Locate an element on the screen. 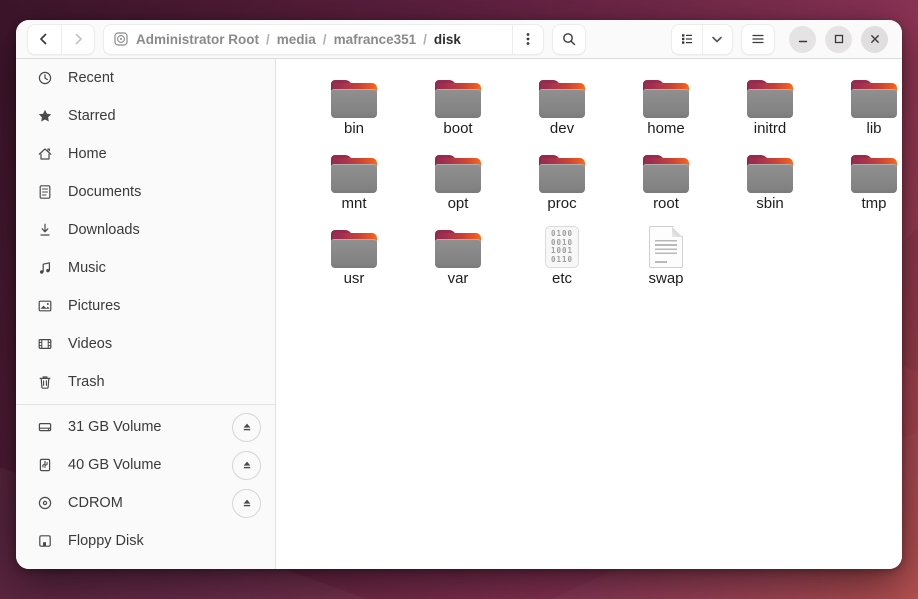 The image size is (918, 599). file-item-initrd: initrd is located at coordinates (770, 109).